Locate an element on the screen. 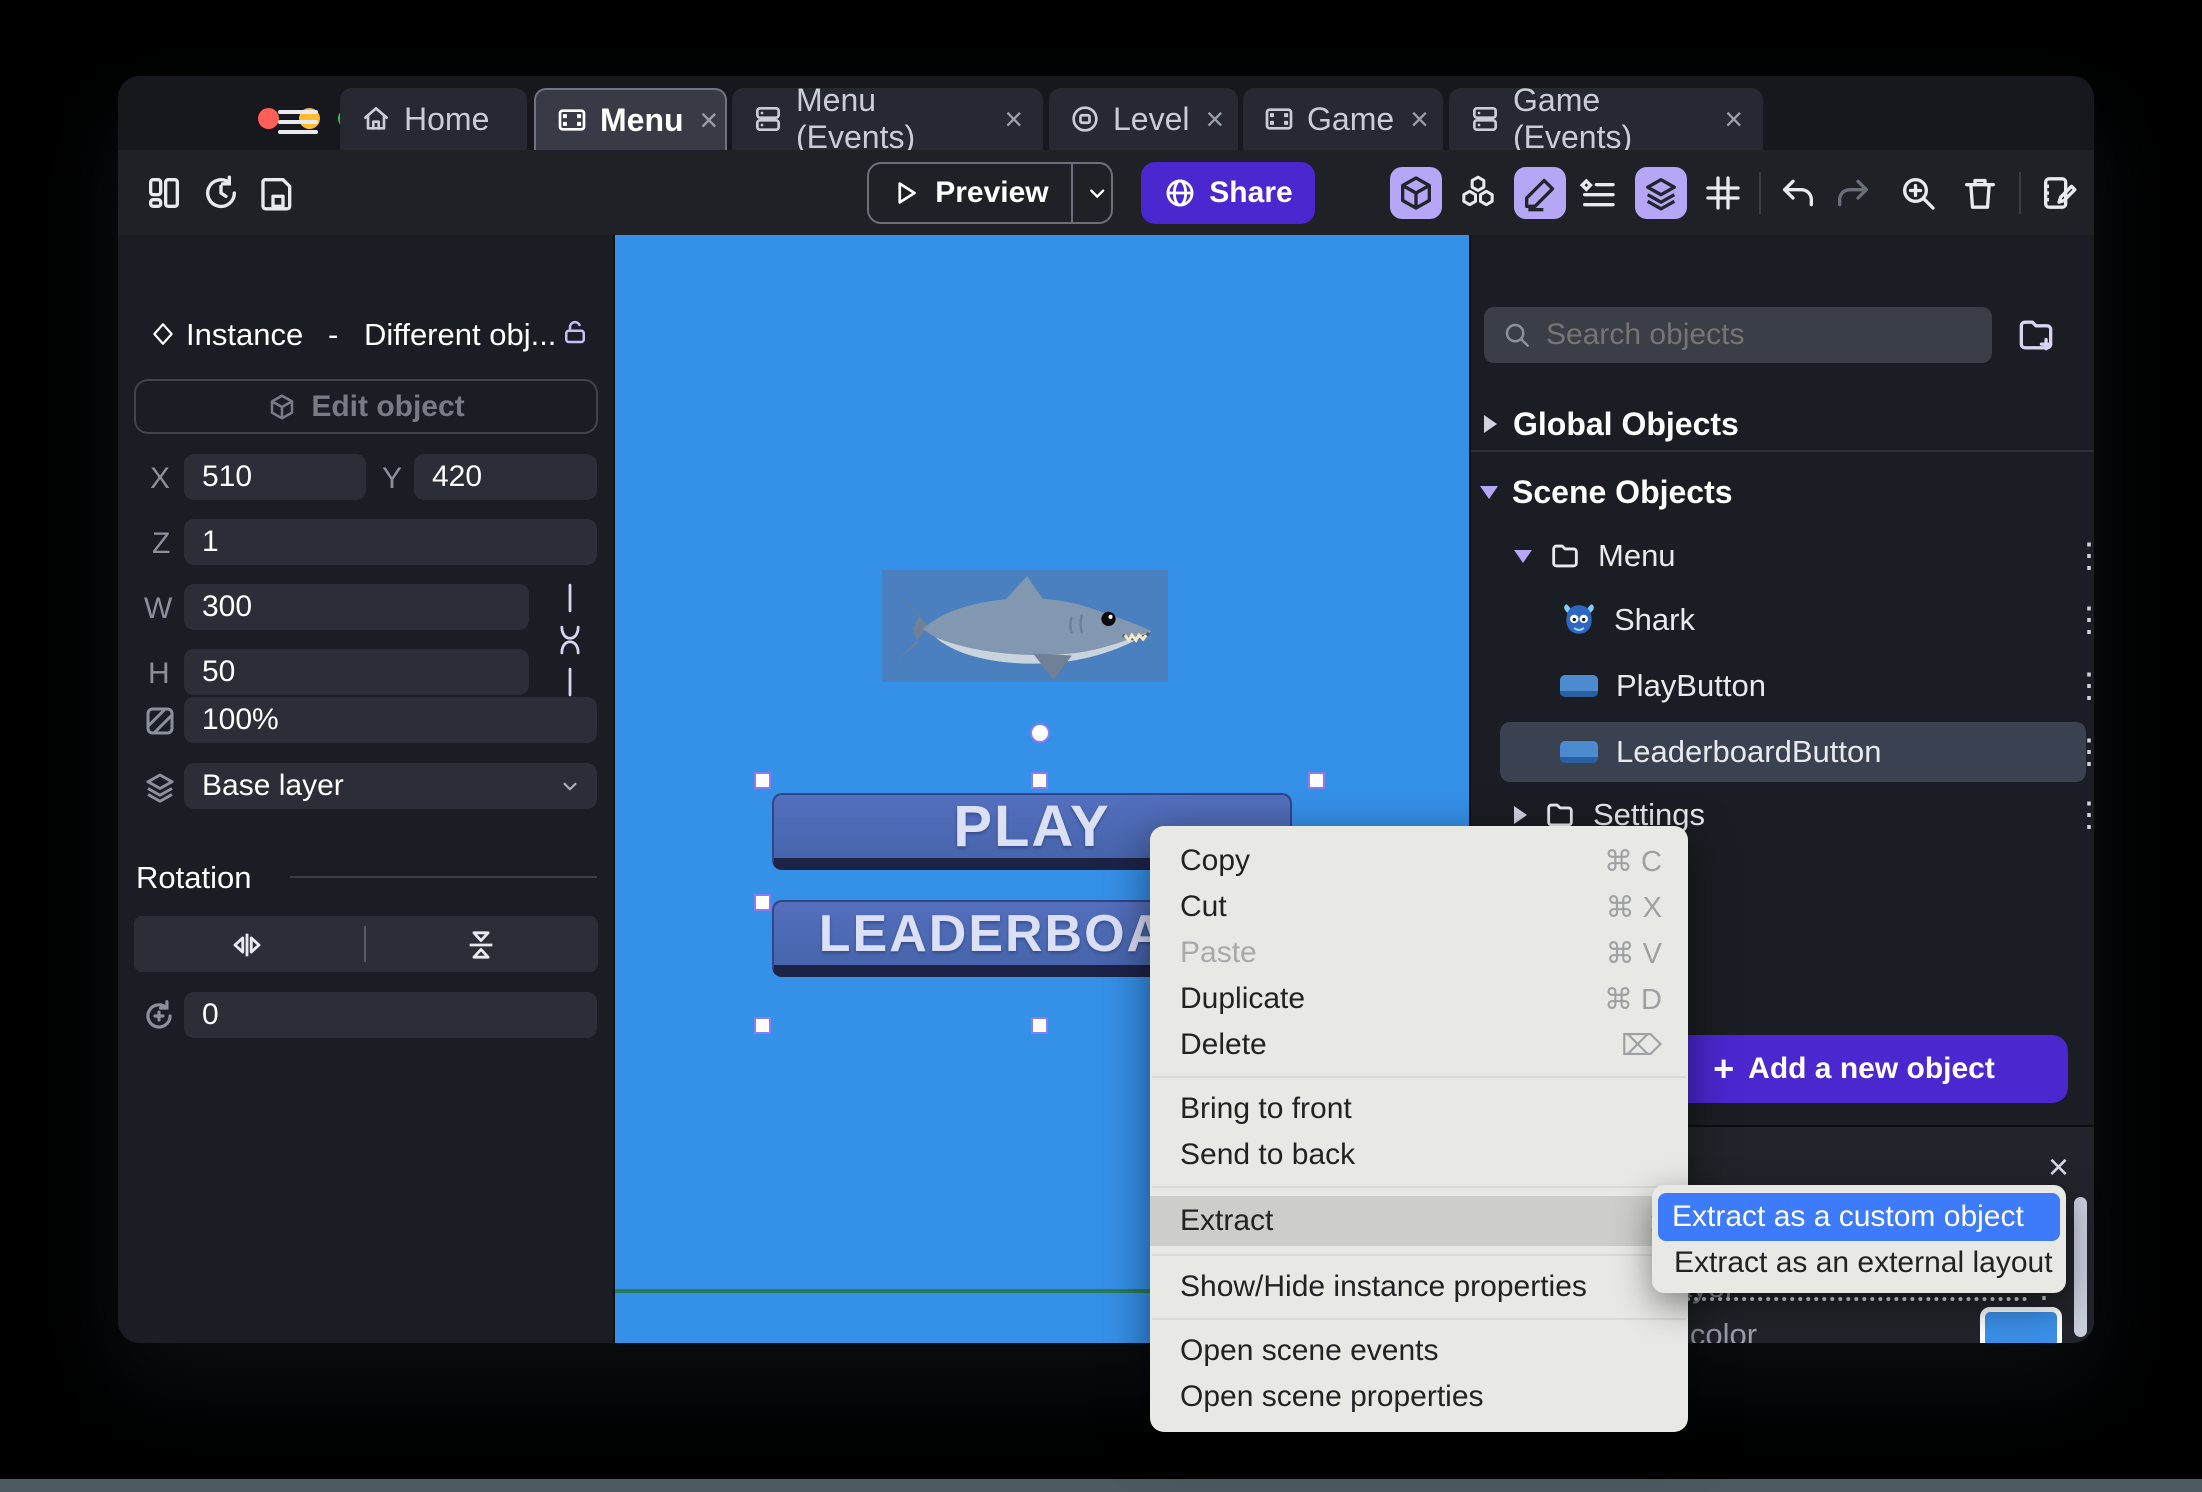 This screenshot has width=2202, height=1492. main-menu-icon is located at coordinates (298, 119).